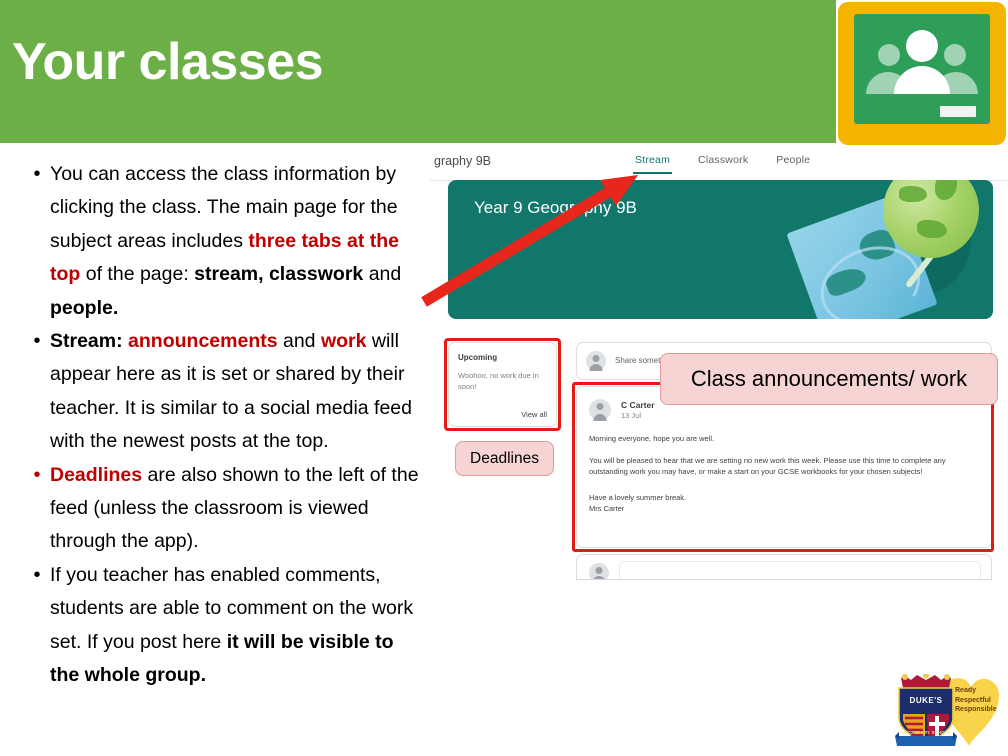  What do you see at coordinates (926, 711) in the screenshot?
I see `shield-icon` at bounding box center [926, 711].